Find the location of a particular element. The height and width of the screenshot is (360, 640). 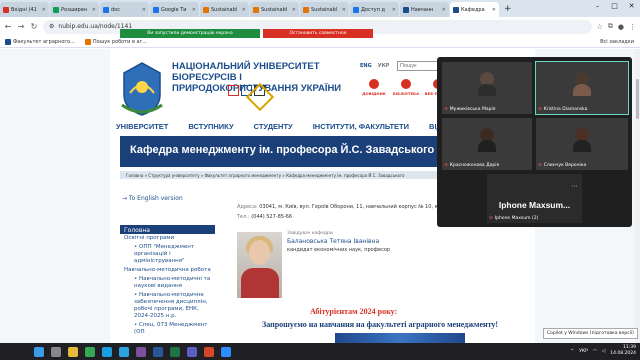

maximize-button: □ is located at coordinates (614, 6).